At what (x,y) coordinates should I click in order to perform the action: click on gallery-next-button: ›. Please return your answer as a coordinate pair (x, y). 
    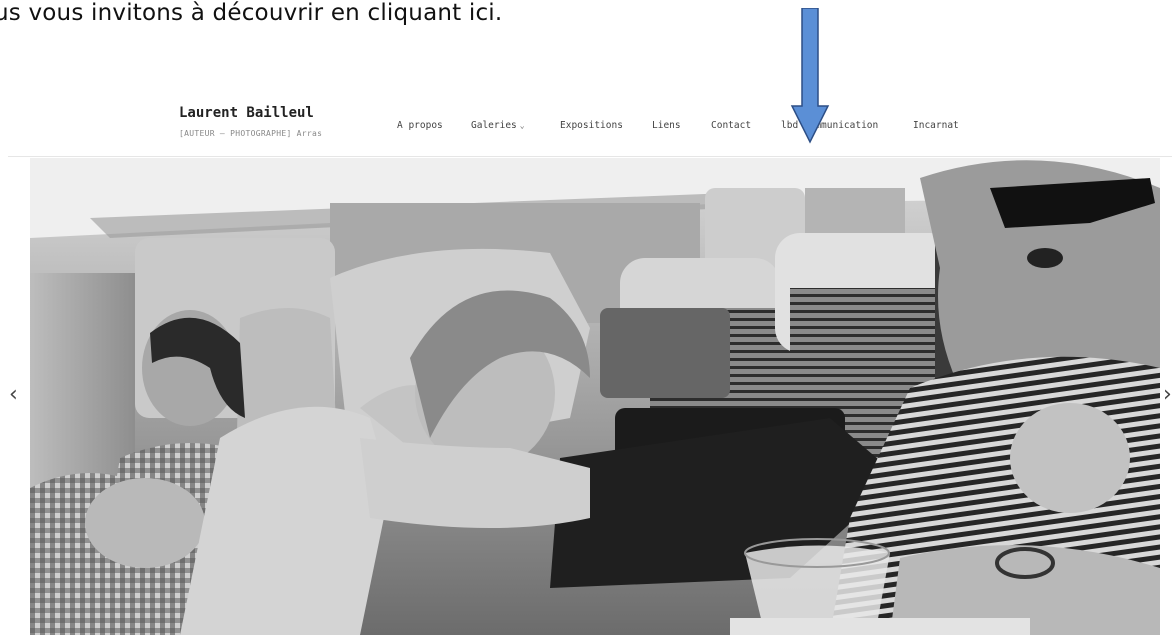
    Looking at the image, I should click on (1167, 394).